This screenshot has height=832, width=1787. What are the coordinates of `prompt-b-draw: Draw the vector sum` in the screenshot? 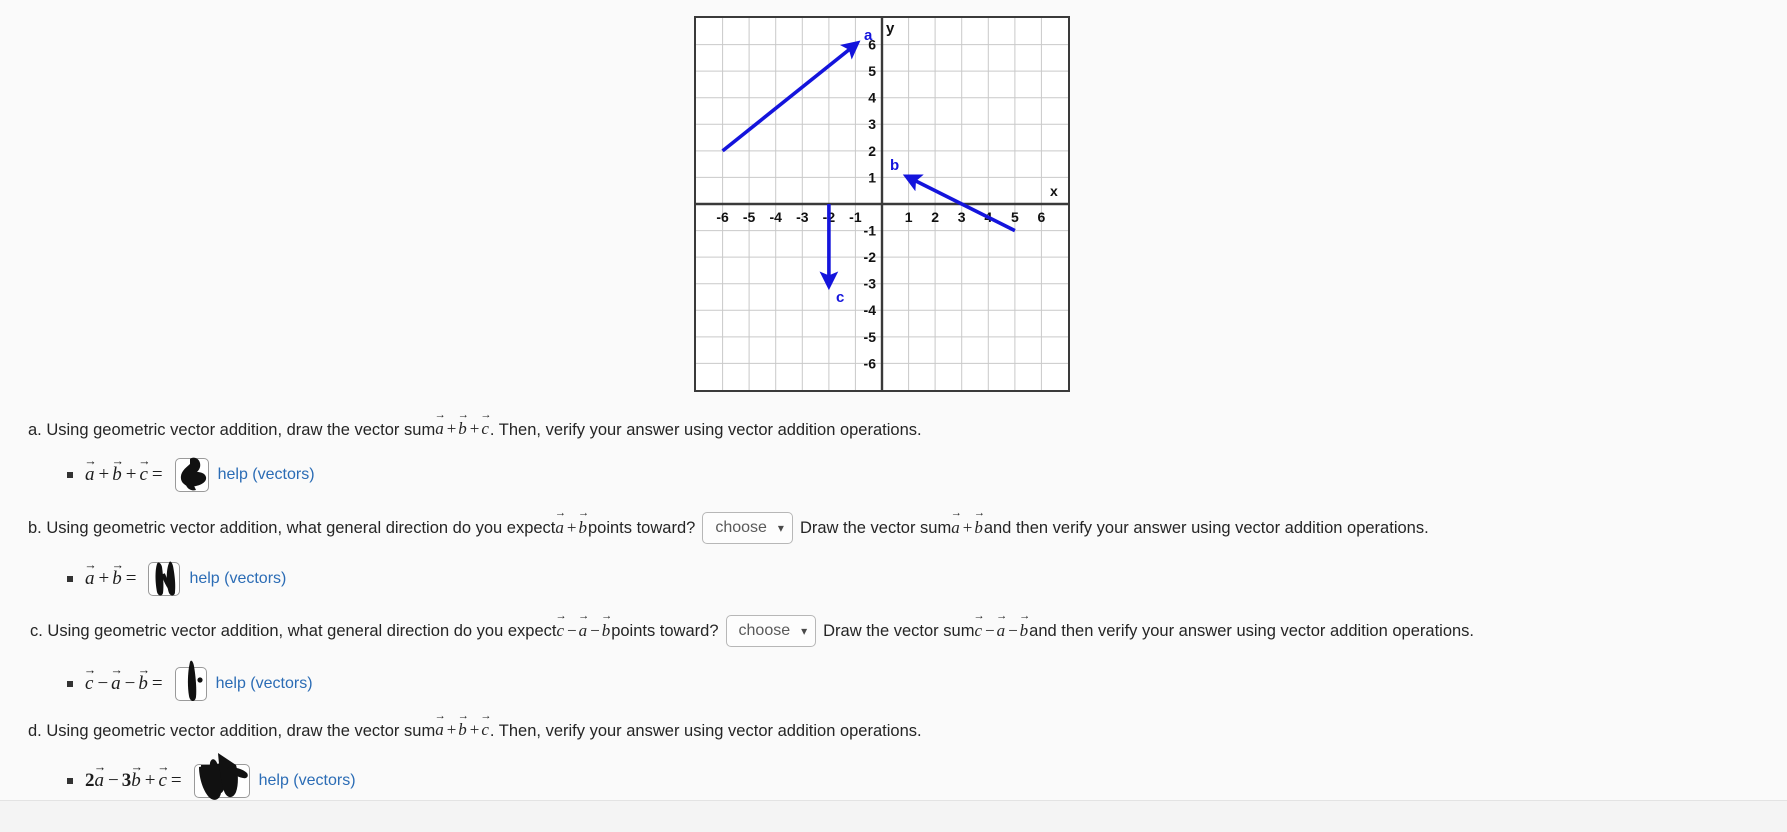 It's located at (875, 527).